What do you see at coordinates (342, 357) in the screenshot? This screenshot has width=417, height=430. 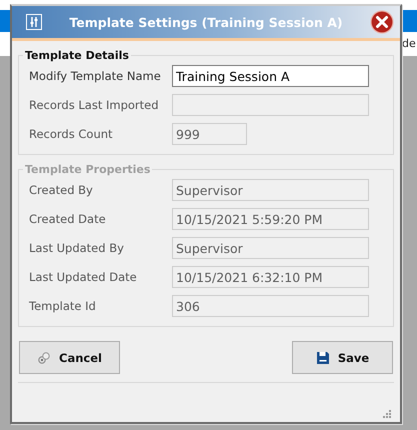 I see `save-button: Save` at bounding box center [342, 357].